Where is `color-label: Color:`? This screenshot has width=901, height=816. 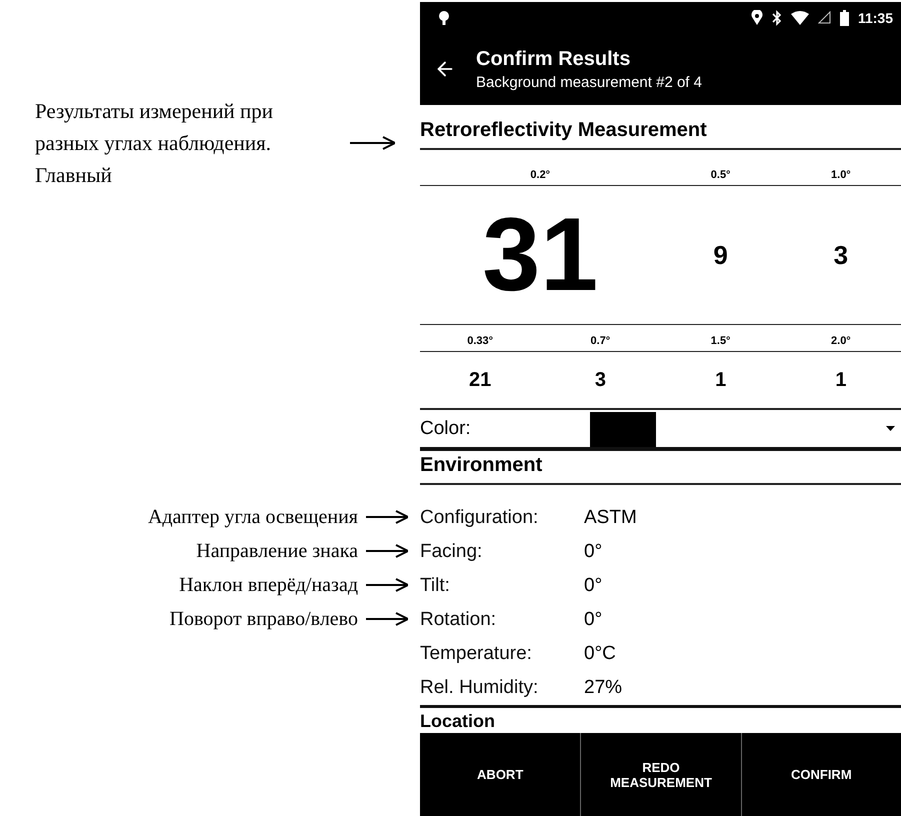
color-label: Color: is located at coordinates (446, 429).